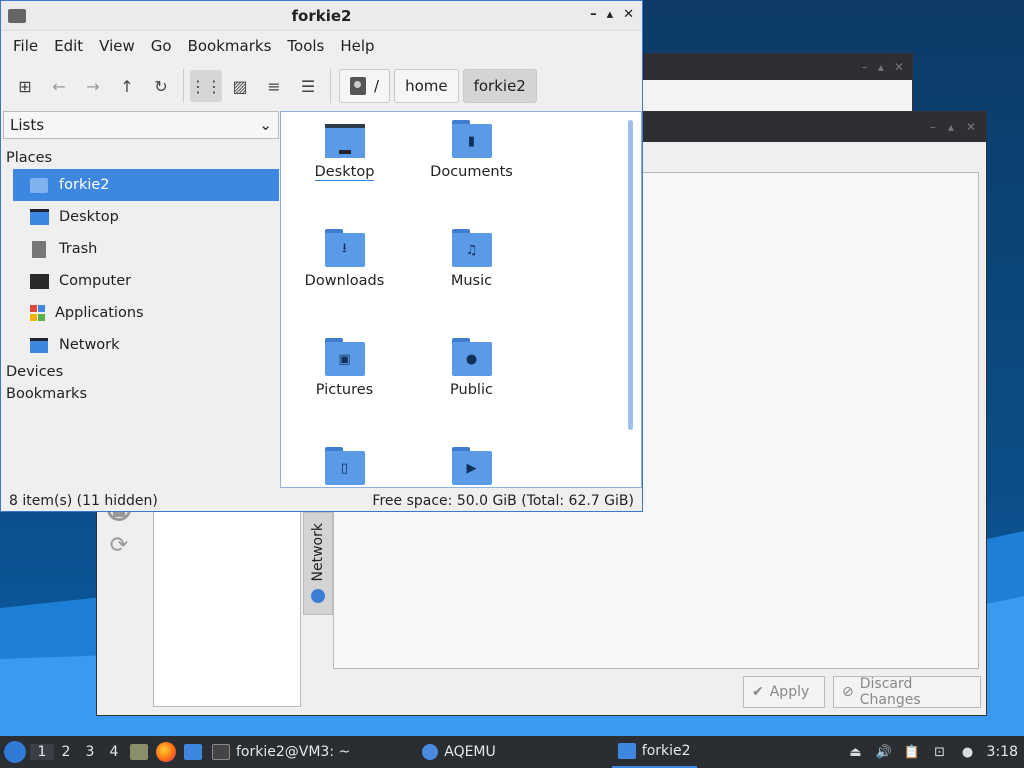 The height and width of the screenshot is (768, 1024). What do you see at coordinates (471, 248) in the screenshot?
I see `music-folder-icon: ♫` at bounding box center [471, 248].